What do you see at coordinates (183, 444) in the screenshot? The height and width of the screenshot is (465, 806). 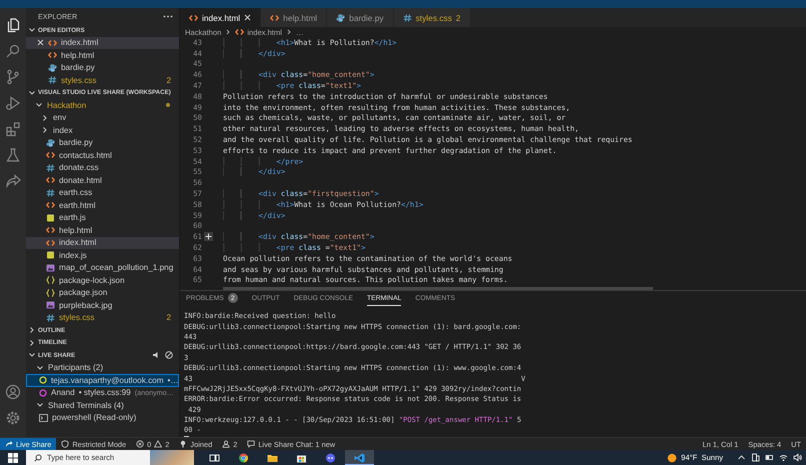 I see `pin-icon` at bounding box center [183, 444].